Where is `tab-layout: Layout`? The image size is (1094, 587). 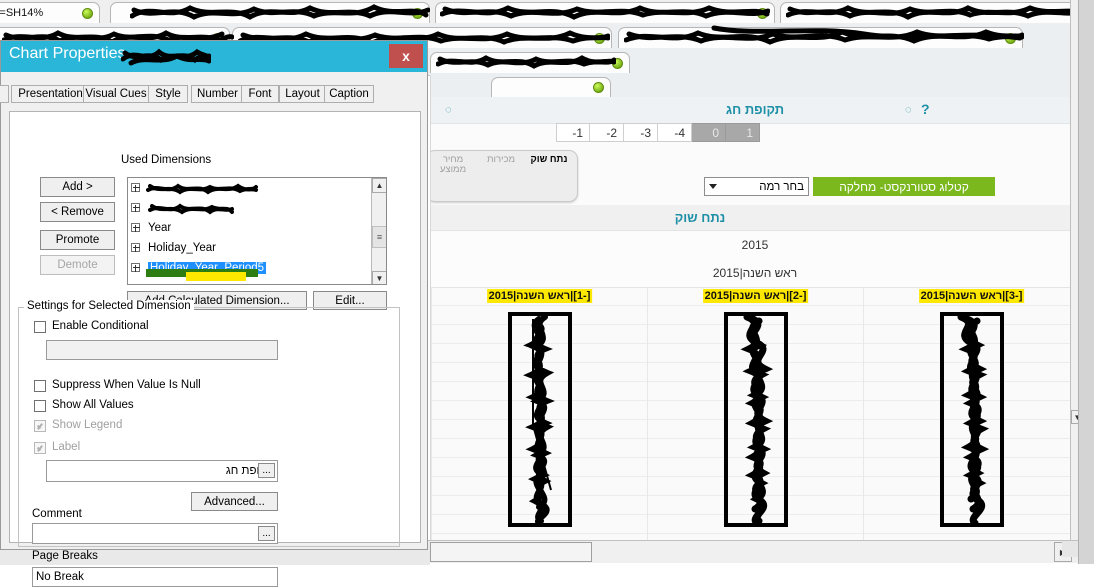 tab-layout: Layout is located at coordinates (302, 94).